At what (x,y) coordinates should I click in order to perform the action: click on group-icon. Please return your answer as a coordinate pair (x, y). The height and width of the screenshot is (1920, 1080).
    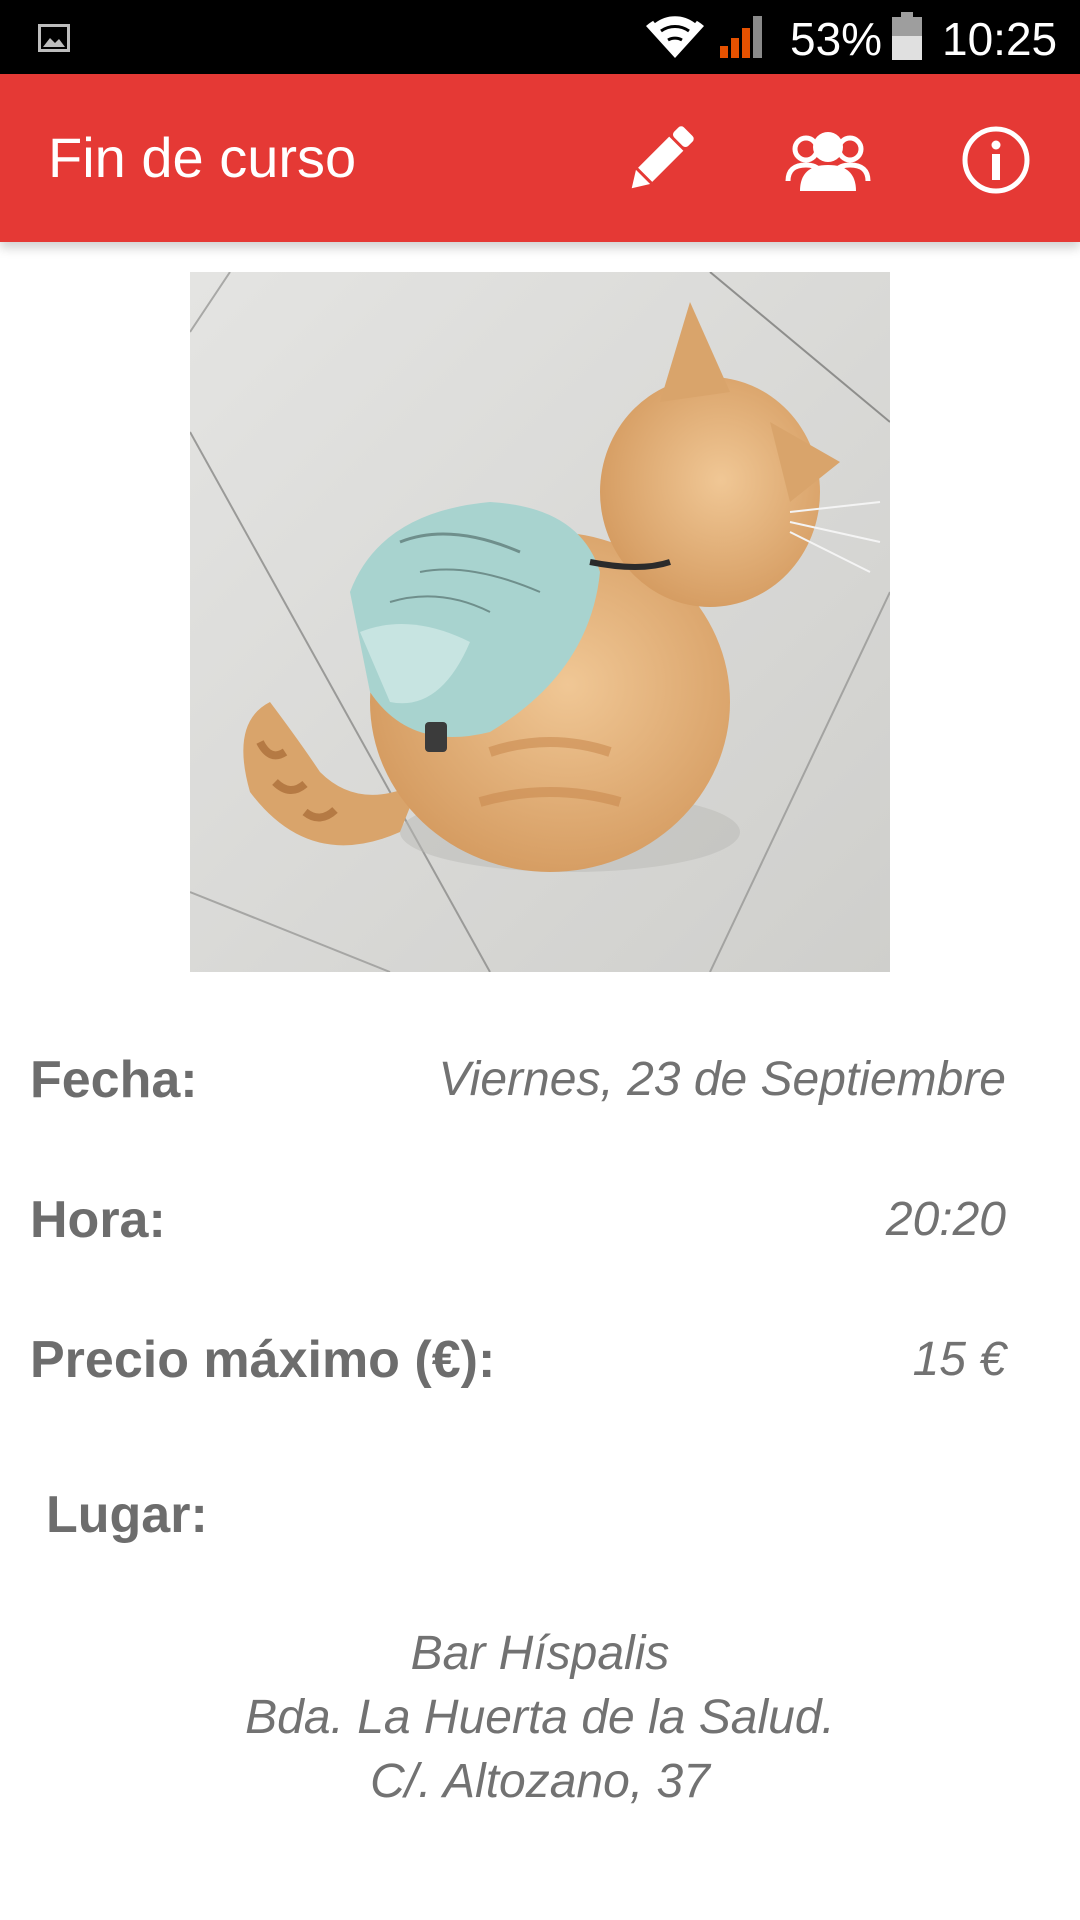
    Looking at the image, I should click on (828, 161).